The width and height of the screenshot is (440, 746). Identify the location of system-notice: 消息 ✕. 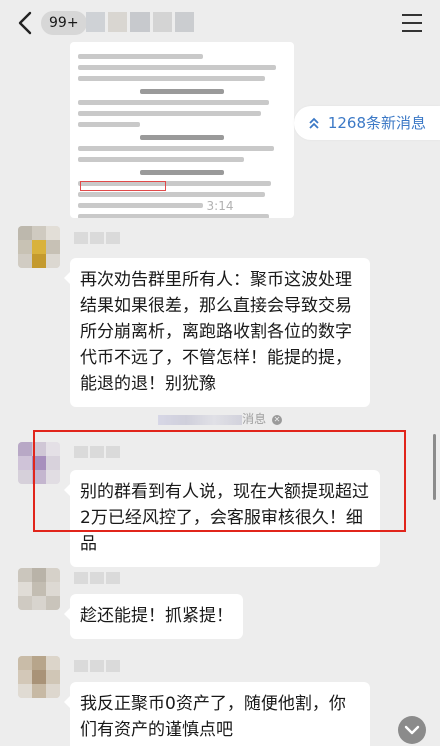
(220, 418).